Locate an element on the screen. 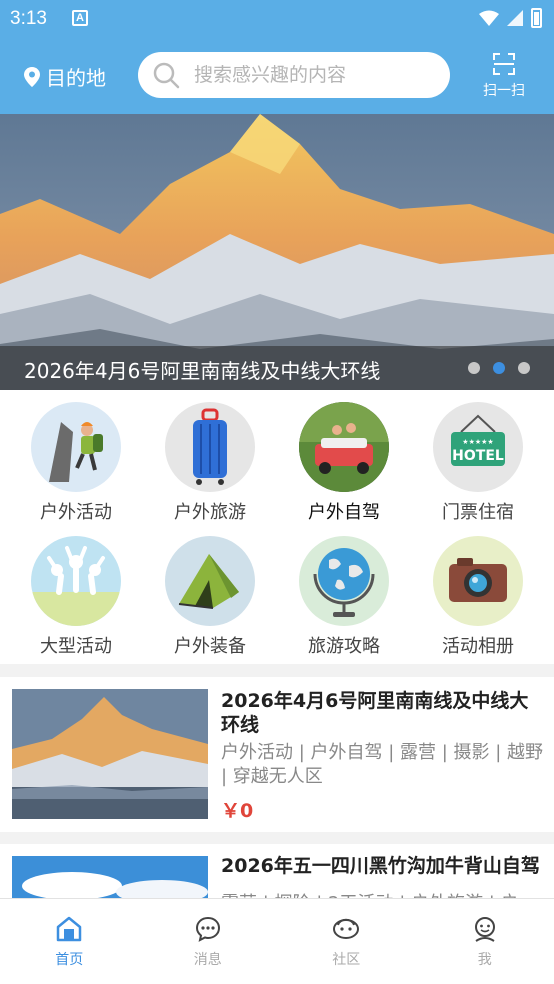  category-label: 活动相册 is located at coordinates (478, 646).